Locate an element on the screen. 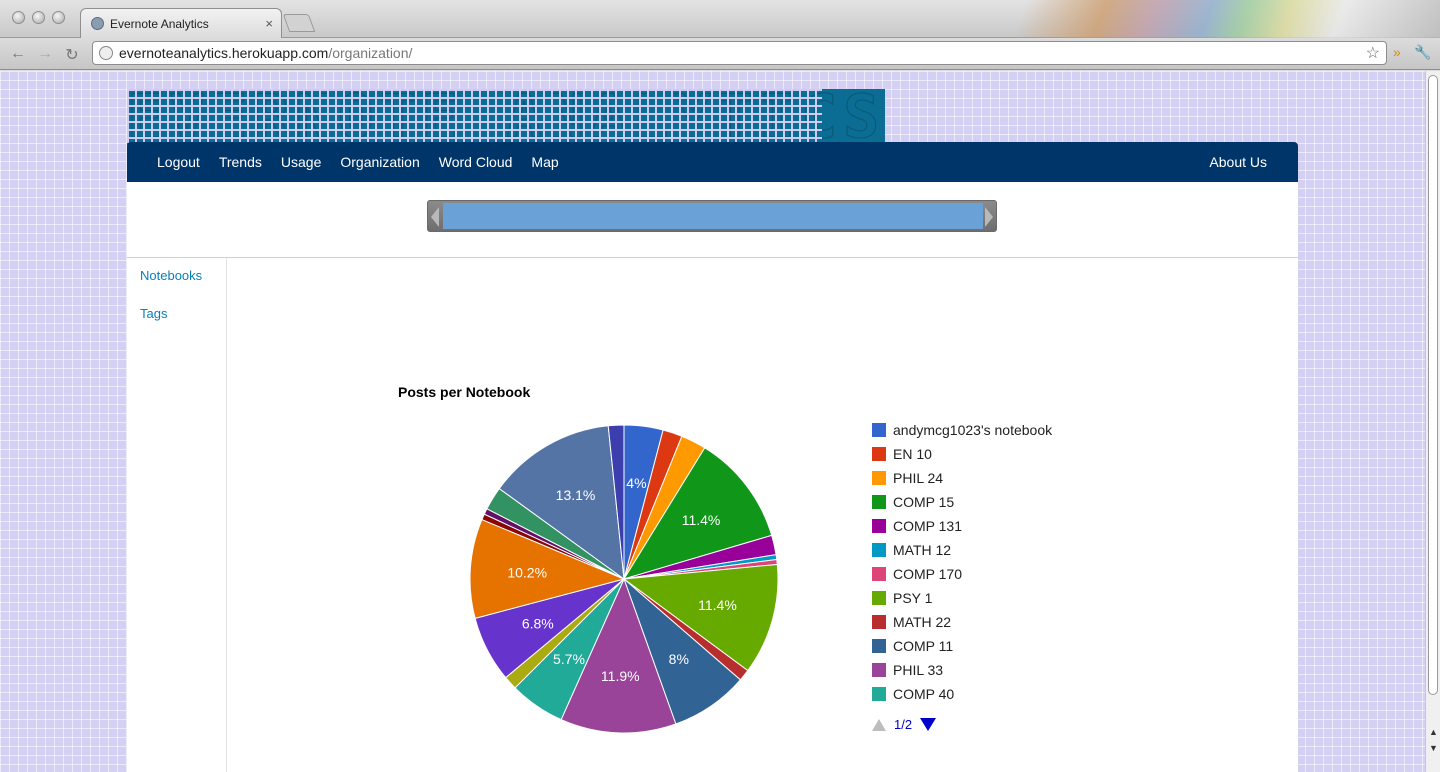 The image size is (1440, 772). titlebar-theme-art is located at coordinates (1180, 19).